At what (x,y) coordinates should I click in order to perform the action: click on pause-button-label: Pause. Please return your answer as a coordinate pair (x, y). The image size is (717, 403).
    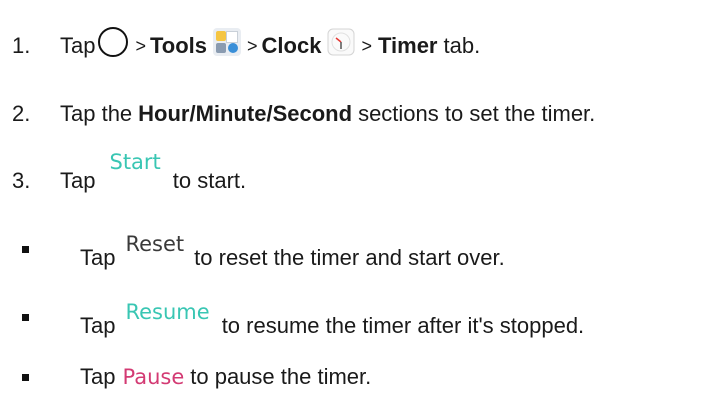
    Looking at the image, I should click on (153, 377).